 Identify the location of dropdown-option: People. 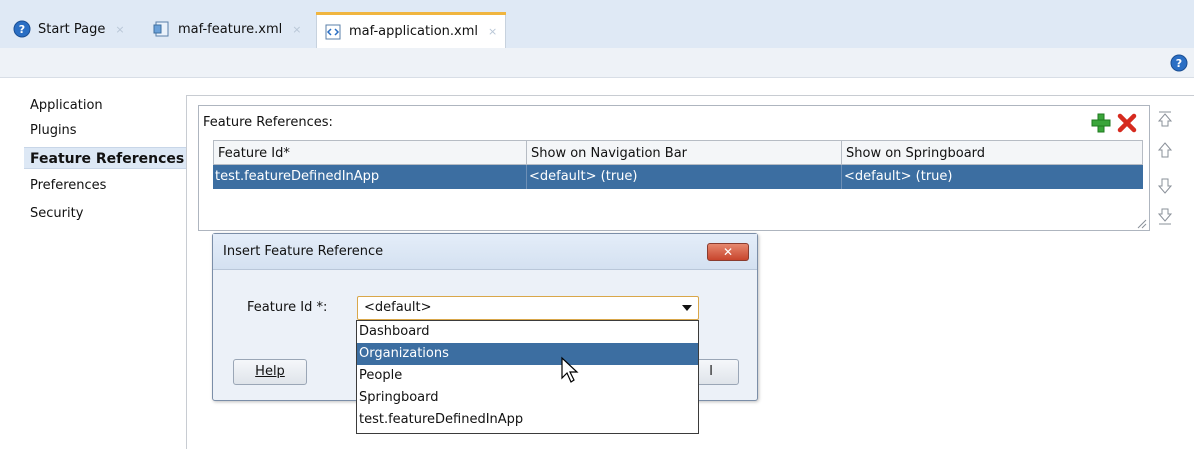
(527, 376).